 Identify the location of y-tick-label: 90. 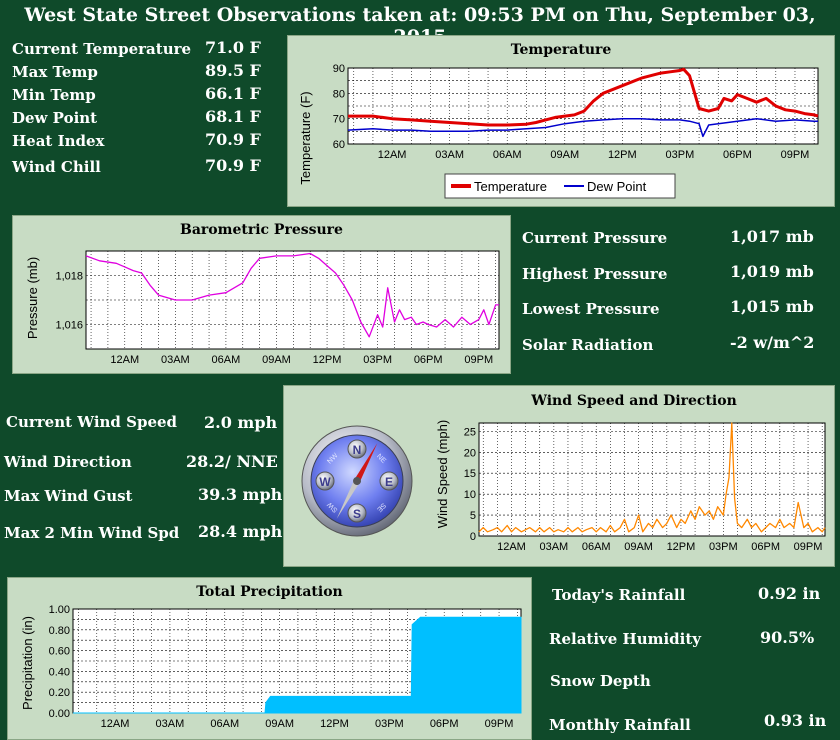
(339, 69).